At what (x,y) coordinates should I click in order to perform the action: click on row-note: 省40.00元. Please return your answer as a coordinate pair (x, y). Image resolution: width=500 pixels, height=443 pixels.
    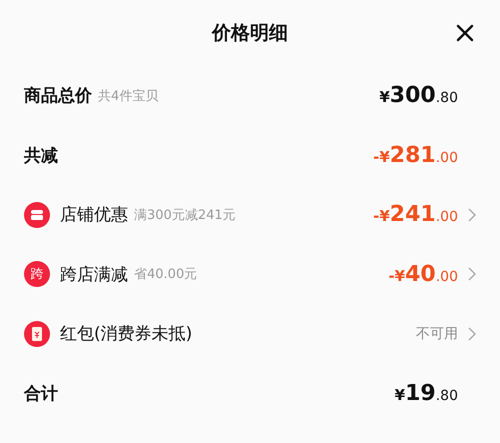
    Looking at the image, I should click on (166, 275).